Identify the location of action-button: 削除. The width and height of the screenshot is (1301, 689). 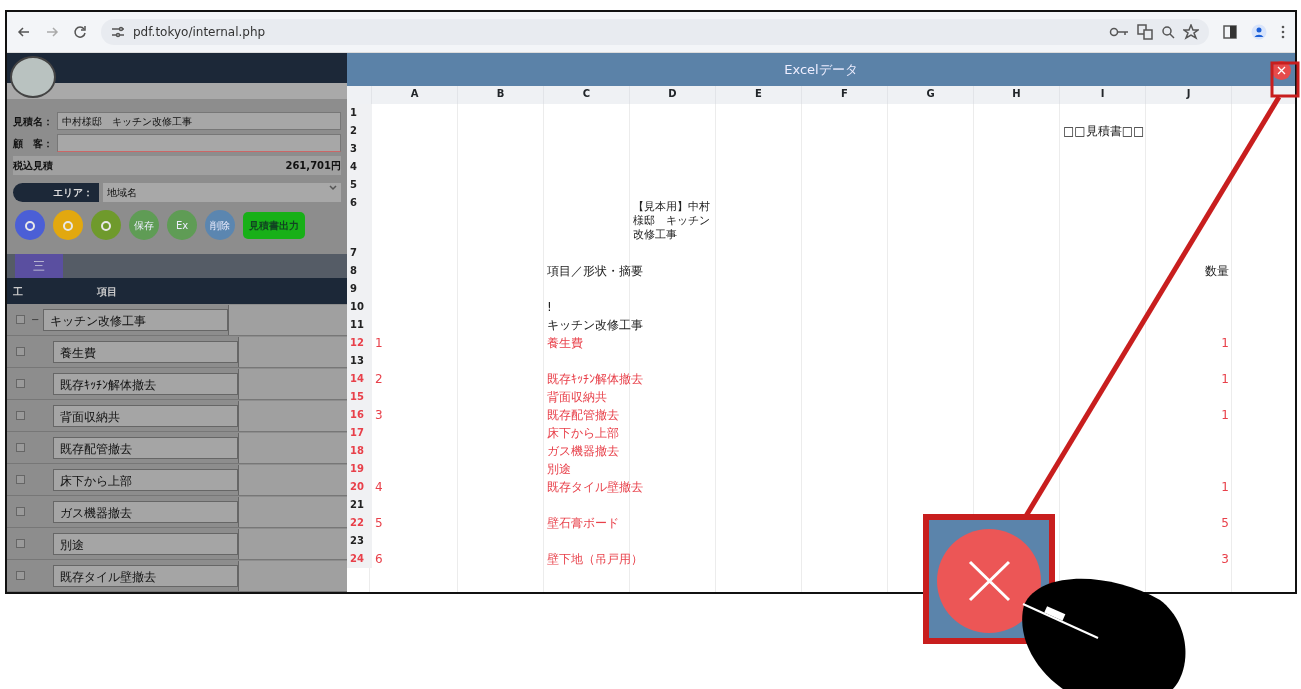
(220, 225).